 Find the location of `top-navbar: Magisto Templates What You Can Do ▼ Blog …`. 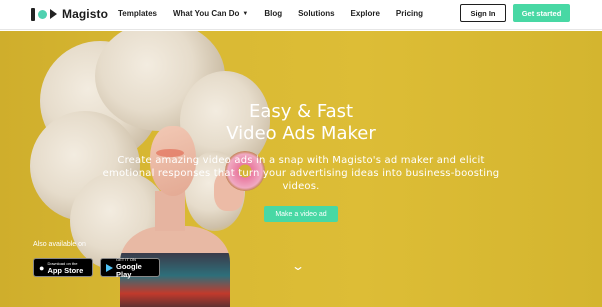

top-navbar: Magisto Templates What You Can Do ▼ Blog … is located at coordinates (301, 15).